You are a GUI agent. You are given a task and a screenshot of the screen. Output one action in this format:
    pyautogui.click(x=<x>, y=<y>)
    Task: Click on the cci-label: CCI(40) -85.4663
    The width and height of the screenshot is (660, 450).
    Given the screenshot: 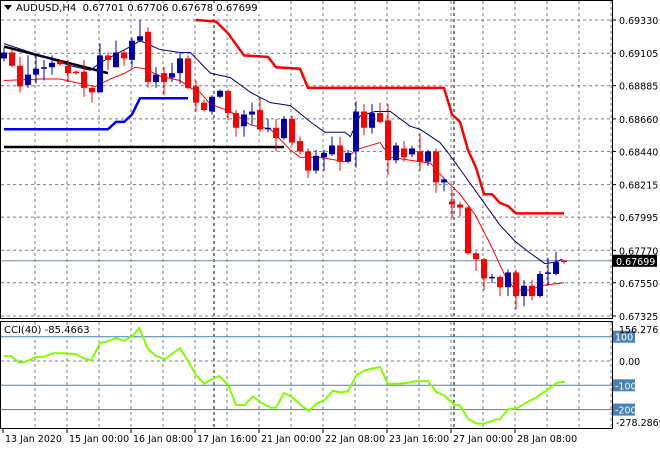 What is the action you would take?
    pyautogui.click(x=47, y=330)
    